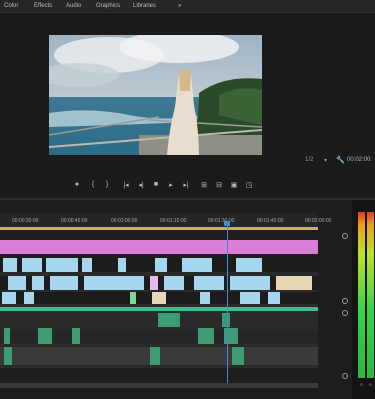 Image resolution: width=375 pixels, height=399 pixels. I want to click on transport-controls: ● { } |◂ ◂| ■ ▸ ▸| ⊞ ⊟ ▣ ◳, so click(187, 187).